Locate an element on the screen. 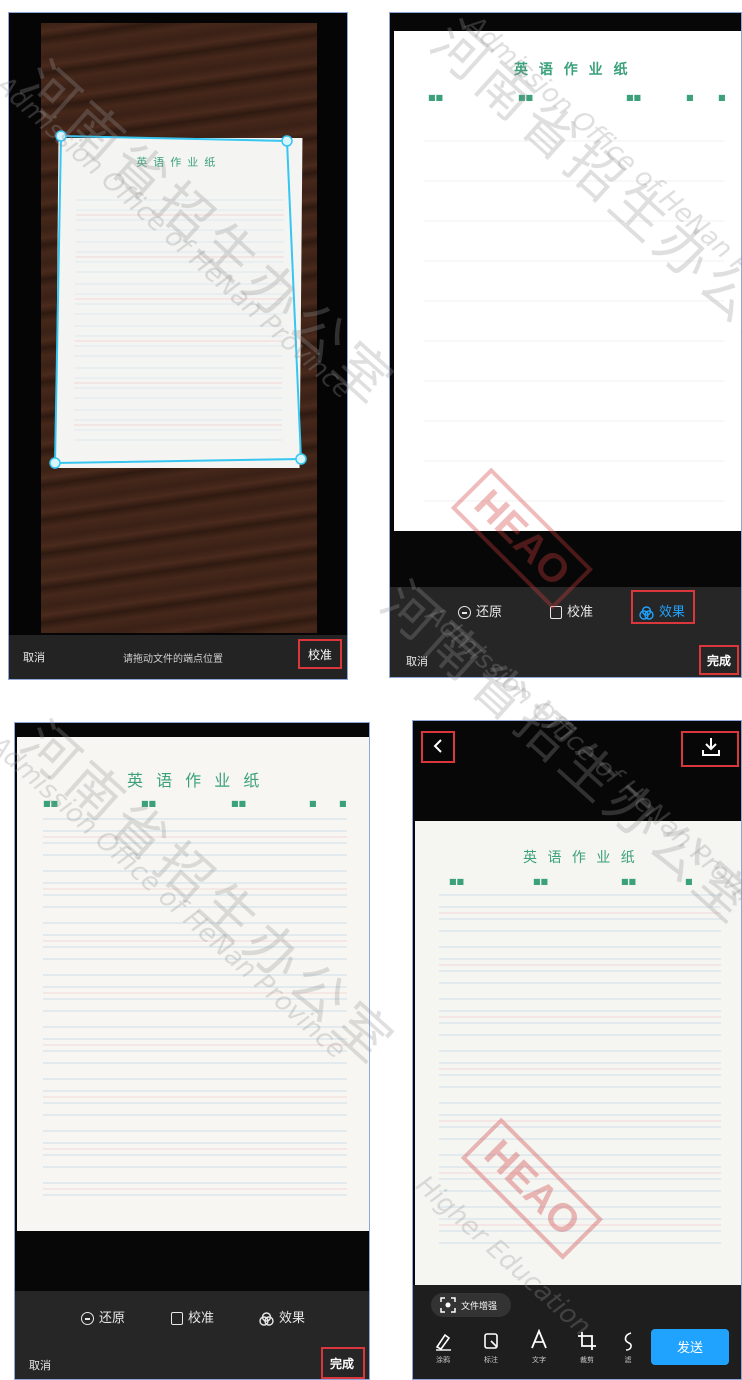 This screenshot has height=1380, width=742. tool-doodle: 涂鸦 is located at coordinates (443, 1351).